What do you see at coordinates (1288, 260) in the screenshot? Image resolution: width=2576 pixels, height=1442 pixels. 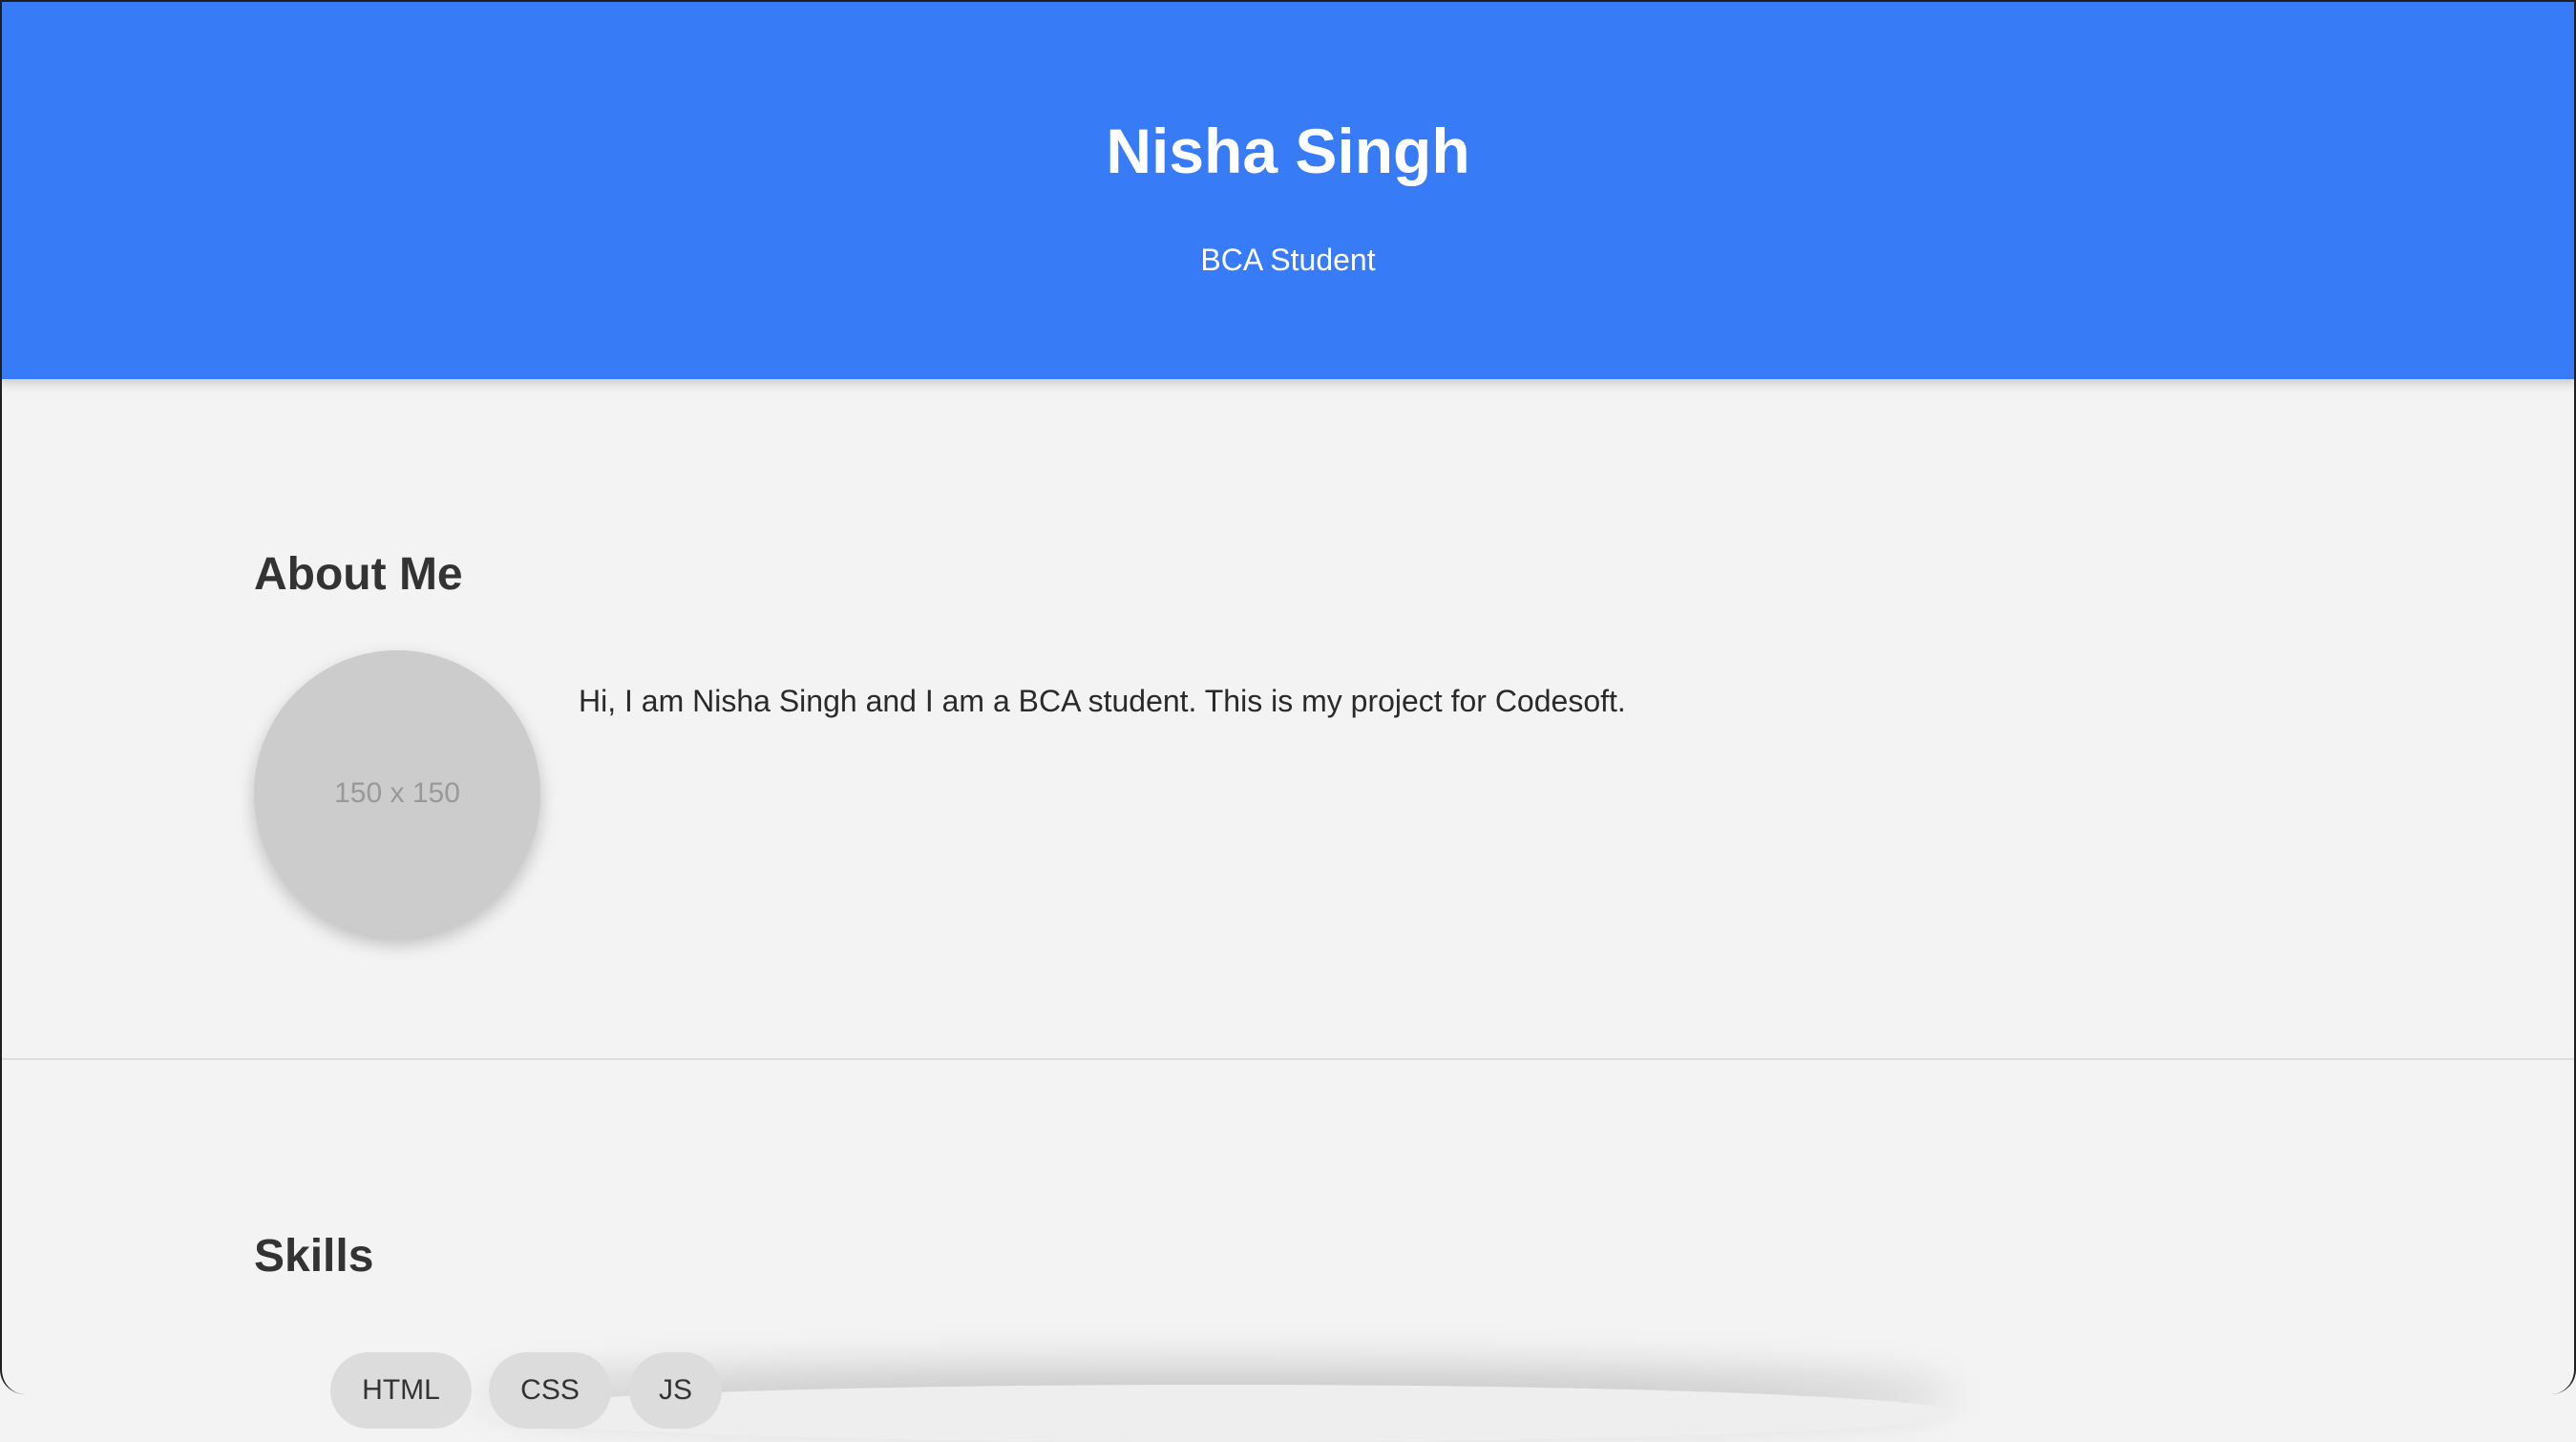 I see `profile-subtitle: BCA Student` at bounding box center [1288, 260].